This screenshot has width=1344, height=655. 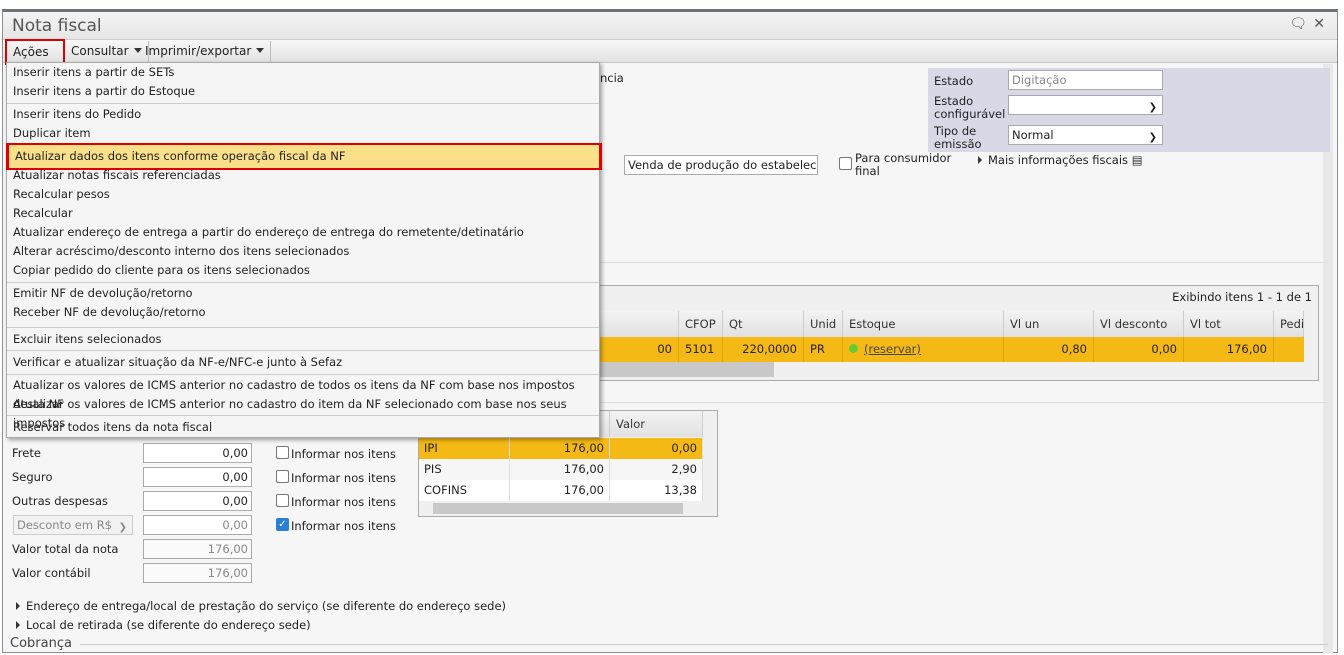 I want to click on column-header-estoque: Estoque, so click(x=923, y=324).